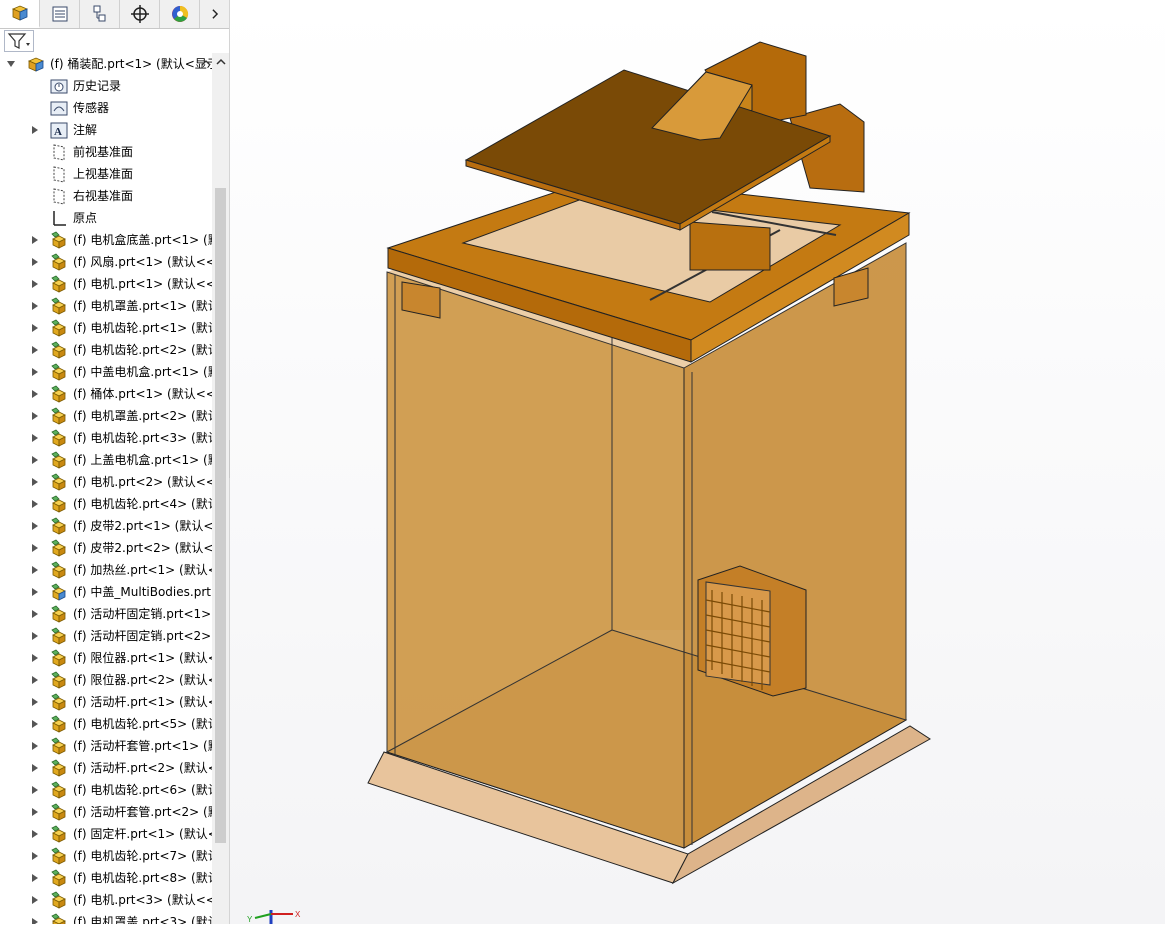 Image resolution: width=1165 pixels, height=927 pixels. I want to click on collapse-arrow-icon, so click(11, 64).